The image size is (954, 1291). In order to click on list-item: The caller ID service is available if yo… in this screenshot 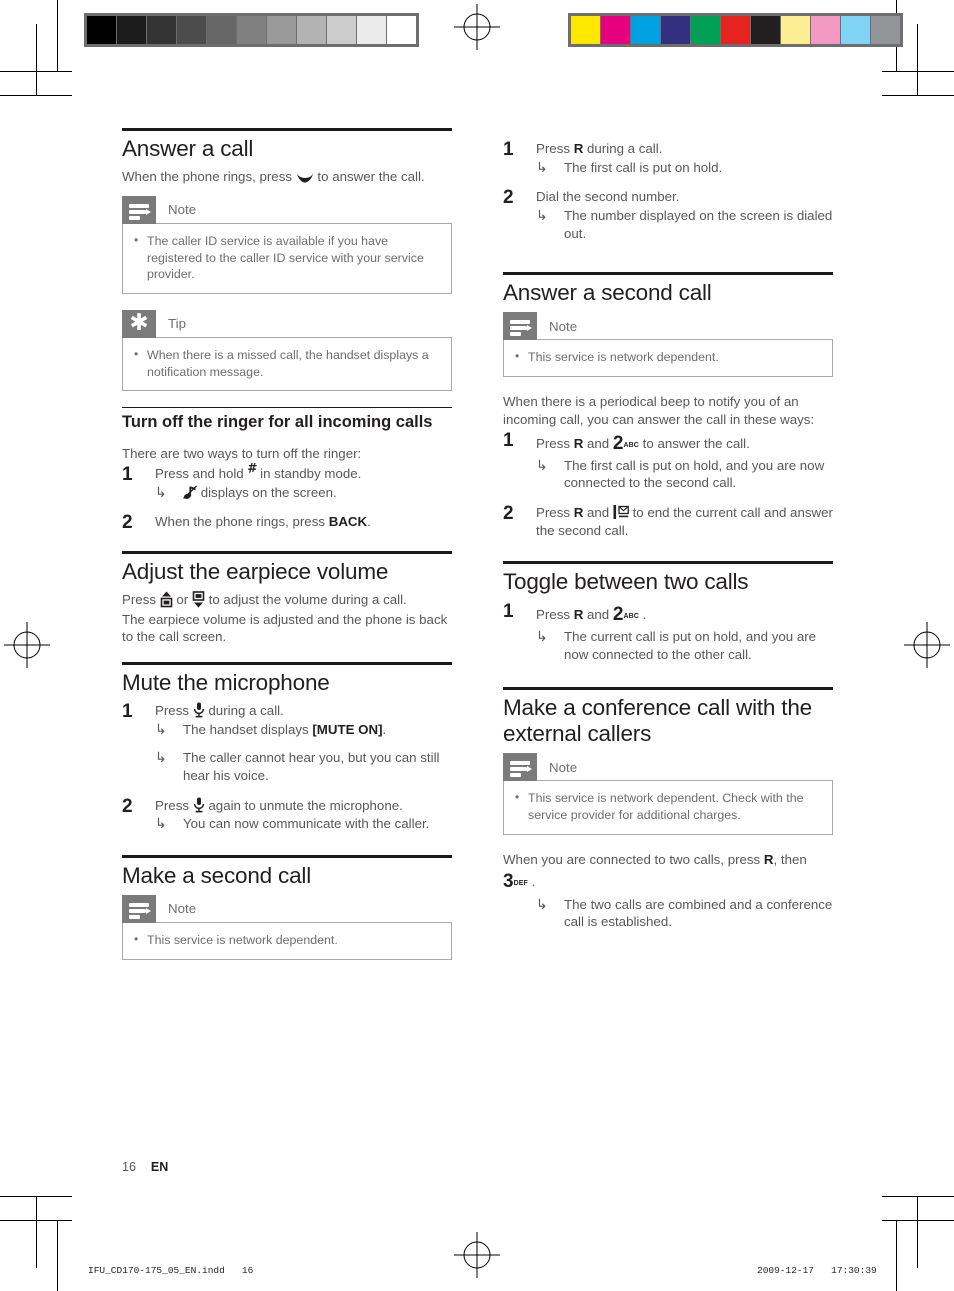, I will do `click(287, 257)`.